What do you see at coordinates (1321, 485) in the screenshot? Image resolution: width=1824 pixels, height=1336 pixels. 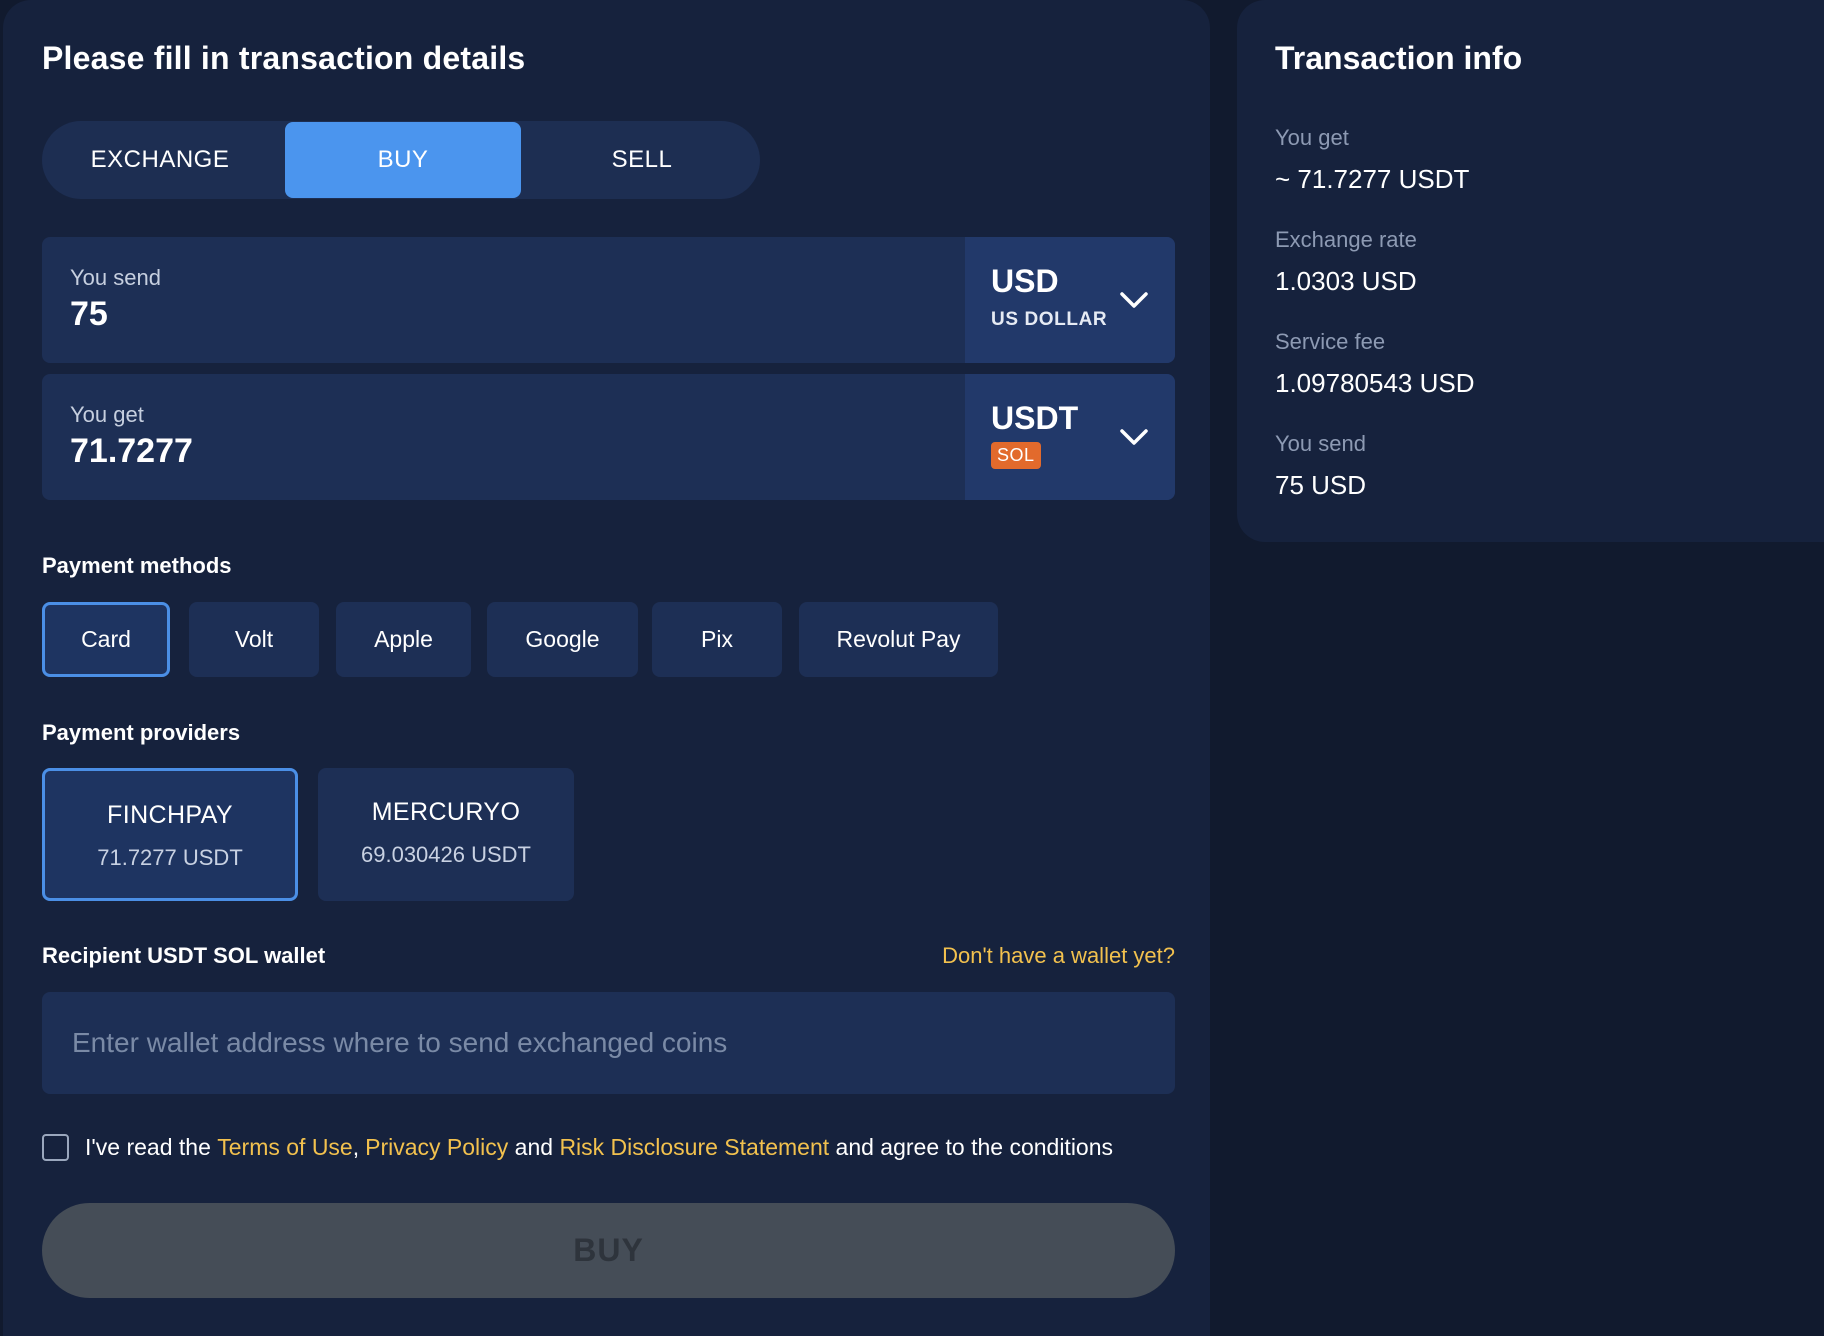 I see `info-you-send-value: 75 USD` at bounding box center [1321, 485].